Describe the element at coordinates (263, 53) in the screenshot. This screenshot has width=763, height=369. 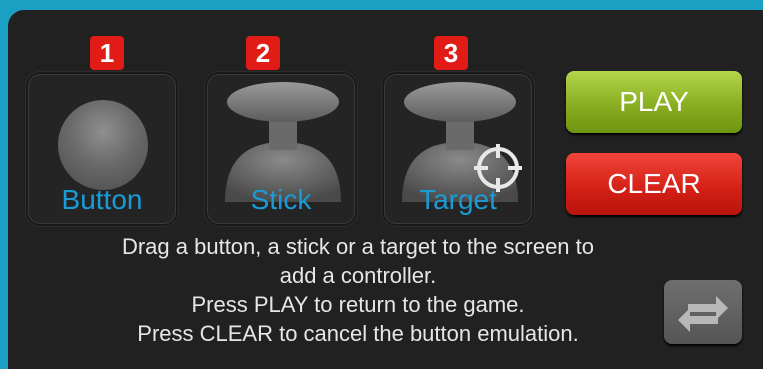
I see `badge-2: 2` at that location.